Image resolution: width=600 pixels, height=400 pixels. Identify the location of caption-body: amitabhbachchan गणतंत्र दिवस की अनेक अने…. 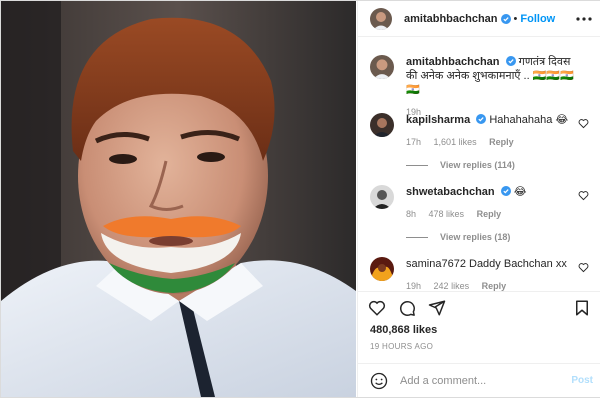
(491, 87).